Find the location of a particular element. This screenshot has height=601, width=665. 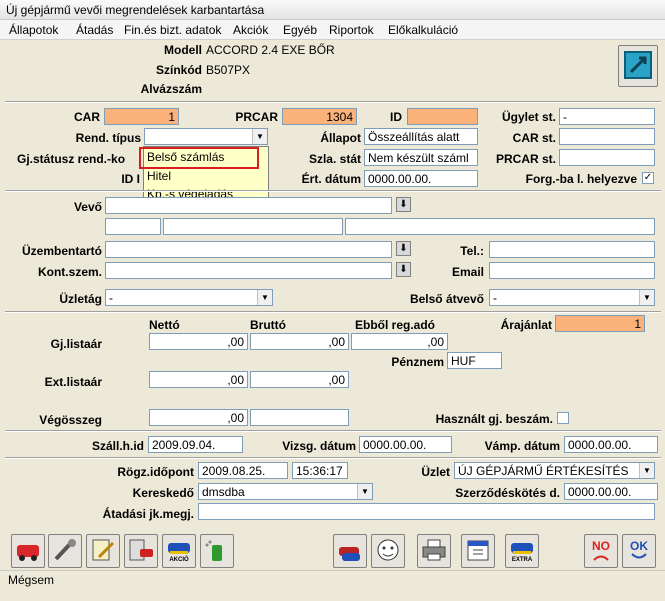

uzembentarto-lookup-button: ⬇ is located at coordinates (403, 248).